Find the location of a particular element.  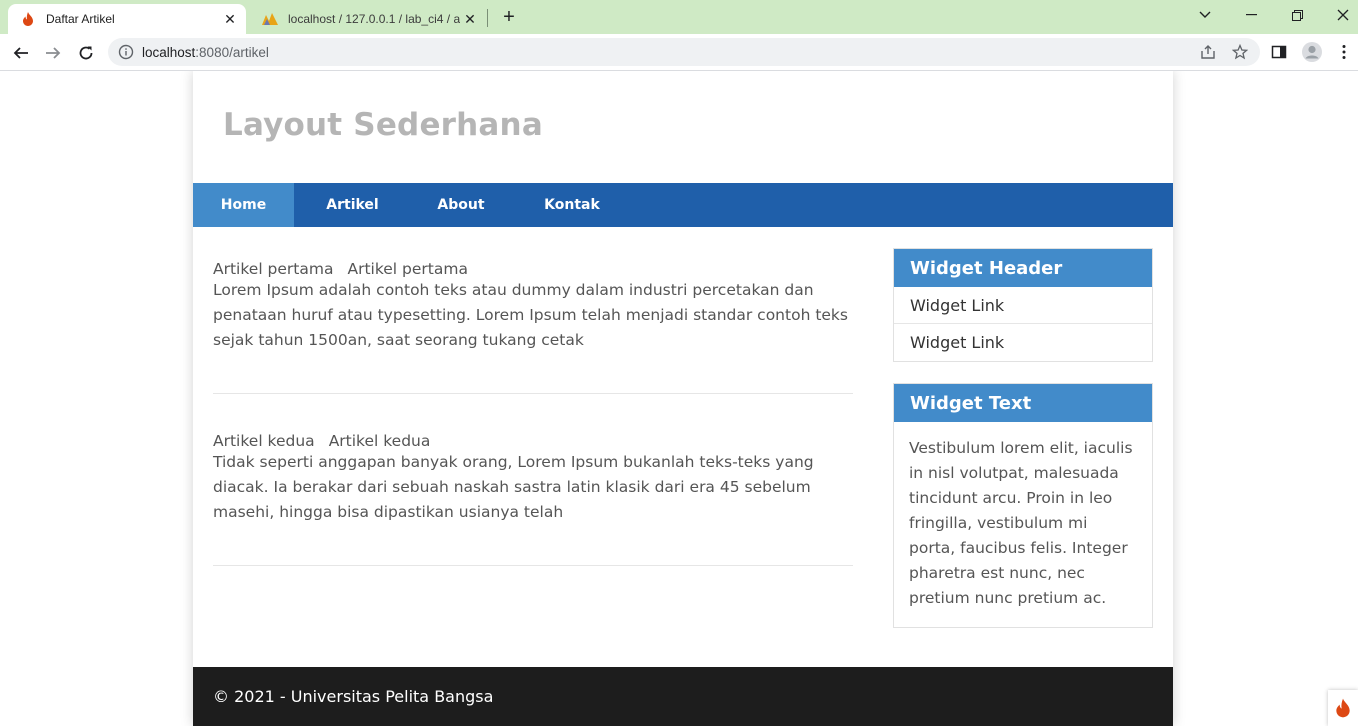

codeigniter-debug-toolbar-icon is located at coordinates (1343, 708).